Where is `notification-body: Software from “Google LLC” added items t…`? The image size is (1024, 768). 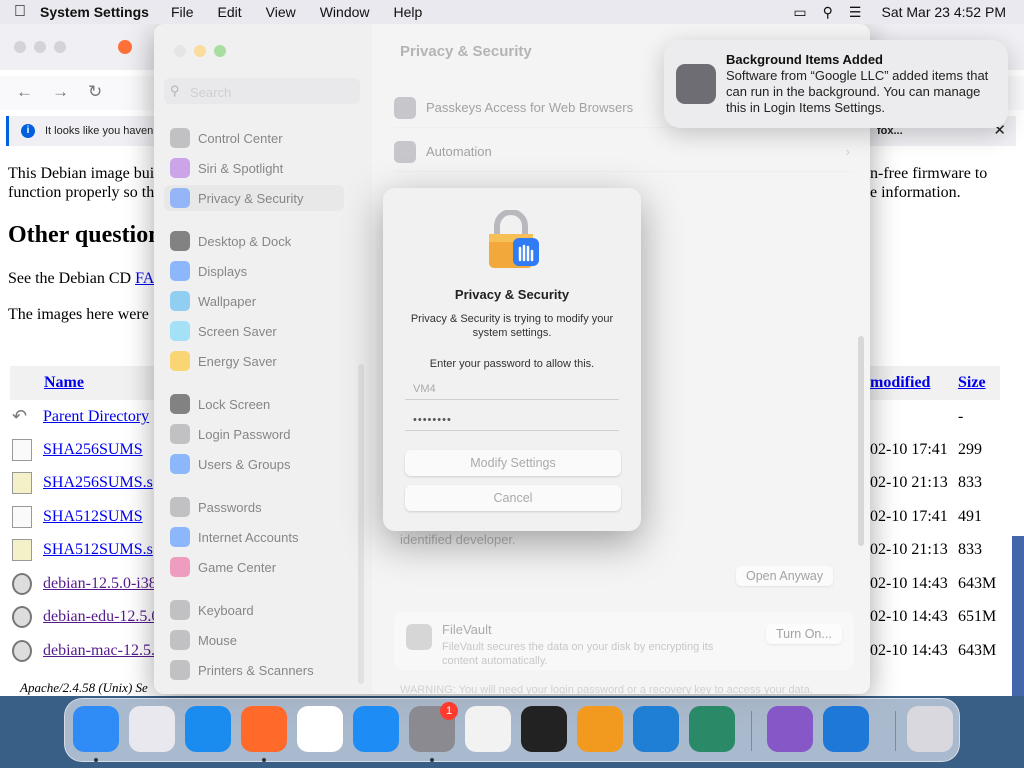
notification-body: Software from “Google LLC” added items t… is located at coordinates (857, 91).